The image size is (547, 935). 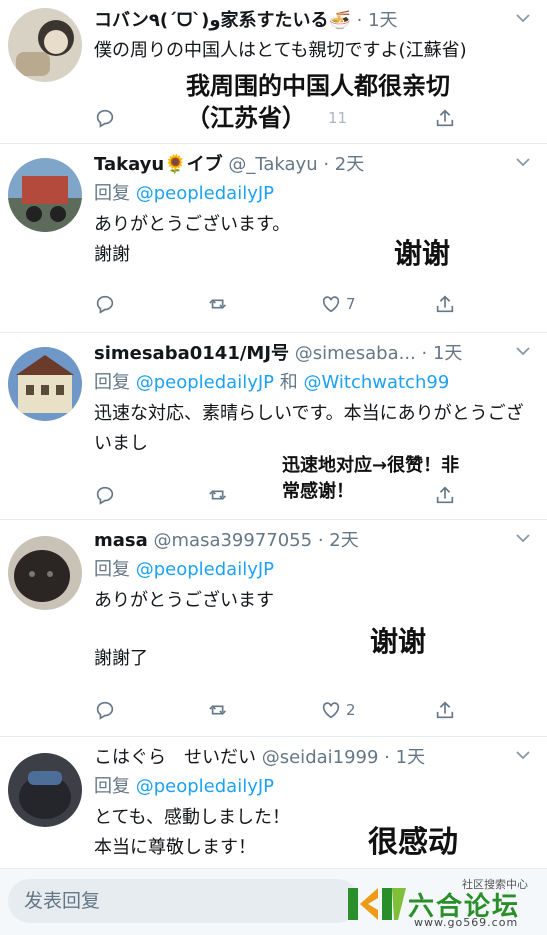 I want to click on tweet-text: 迅速な対応、素晴らしいです。本当にありがとうございまし, so click(x=309, y=428).